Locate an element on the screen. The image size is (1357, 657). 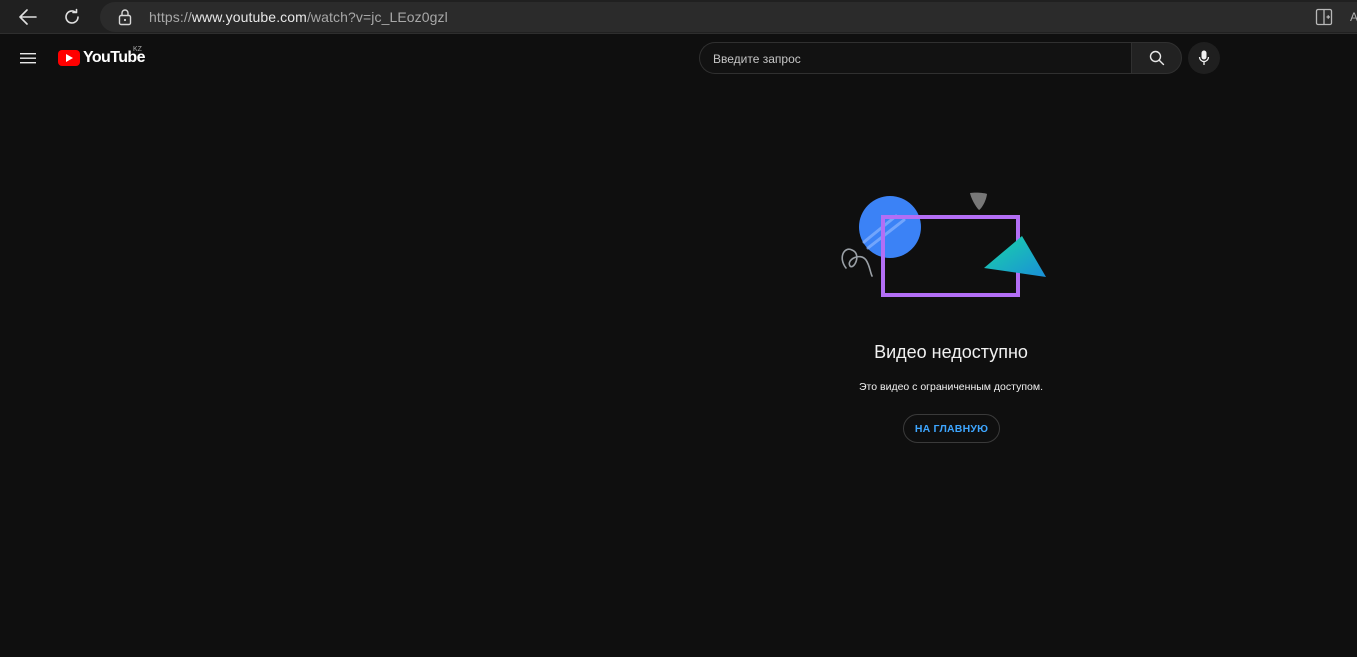
voice-search-button is located at coordinates (1204, 58).